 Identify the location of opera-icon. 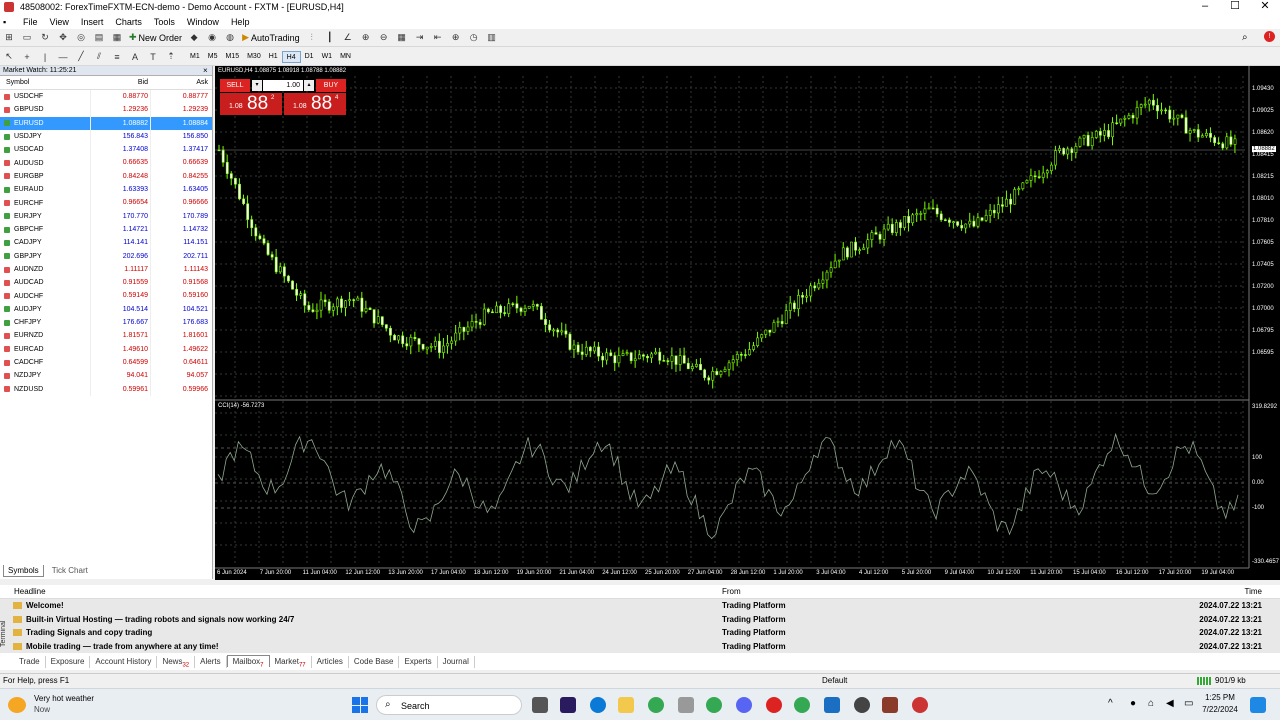
(774, 705).